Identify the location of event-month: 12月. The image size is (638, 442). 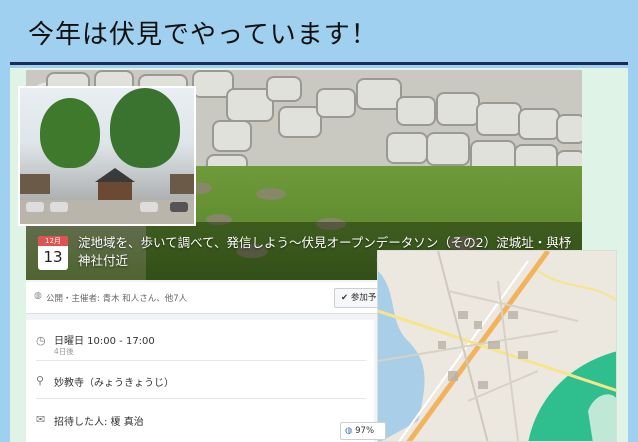
(53, 241).